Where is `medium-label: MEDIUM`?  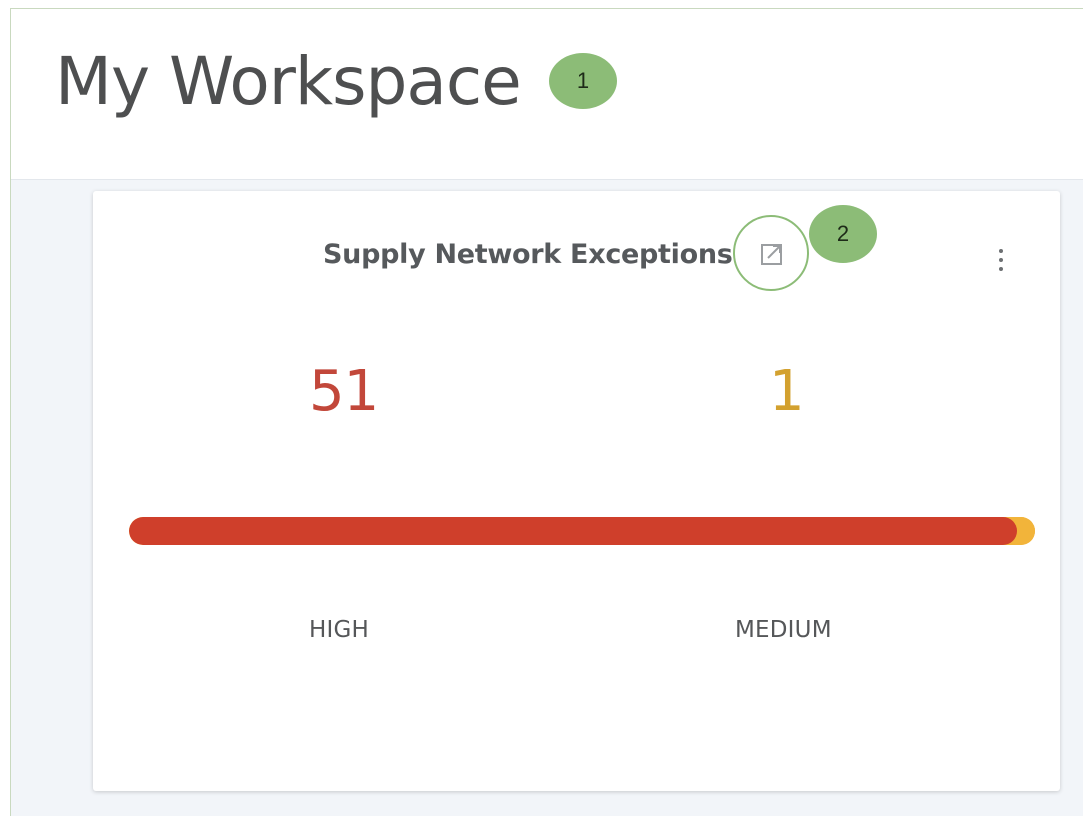 medium-label: MEDIUM is located at coordinates (783, 630).